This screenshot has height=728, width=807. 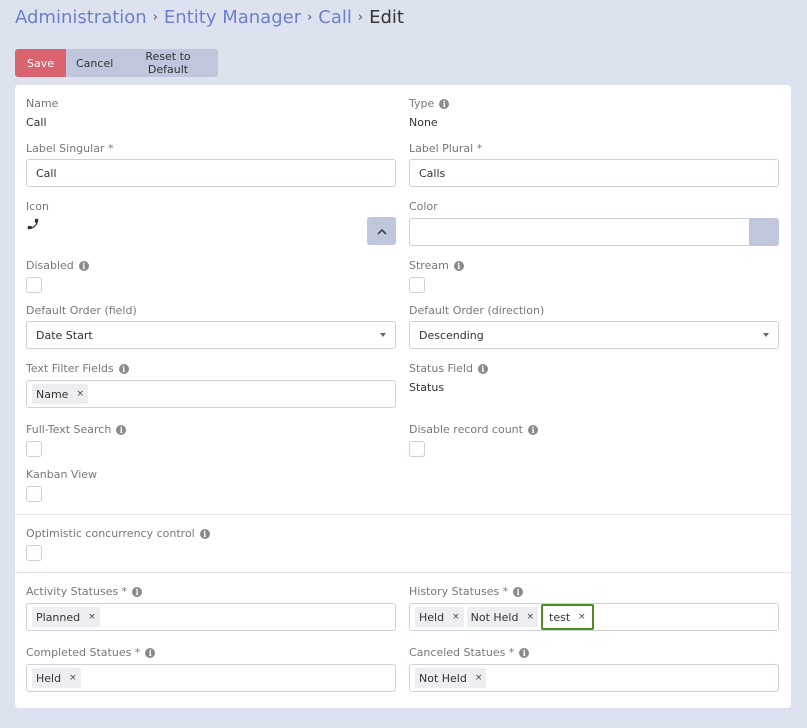 I want to click on disabled-label: Disabled i, so click(x=57, y=265).